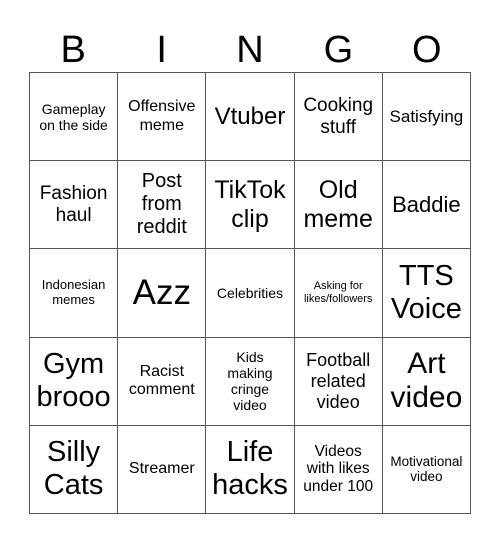  I want to click on header-letter-g: G, so click(338, 50).